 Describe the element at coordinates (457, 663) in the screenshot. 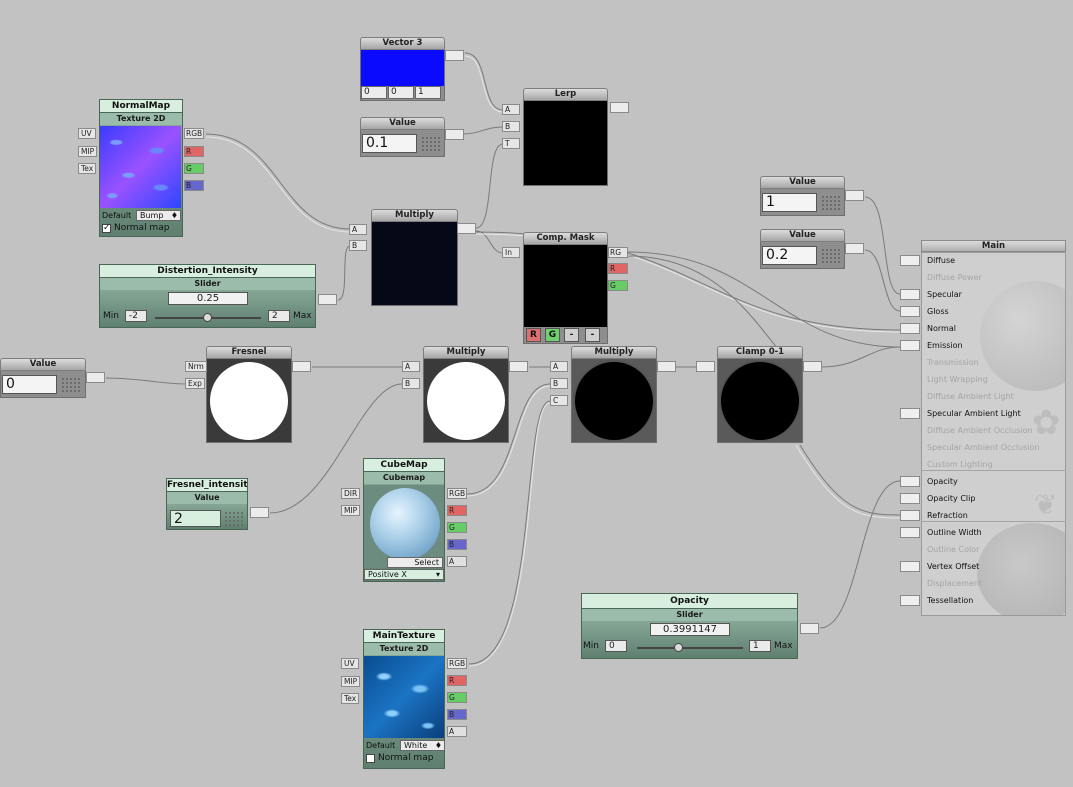

I see `maintexture-output-rgb: RGB` at that location.